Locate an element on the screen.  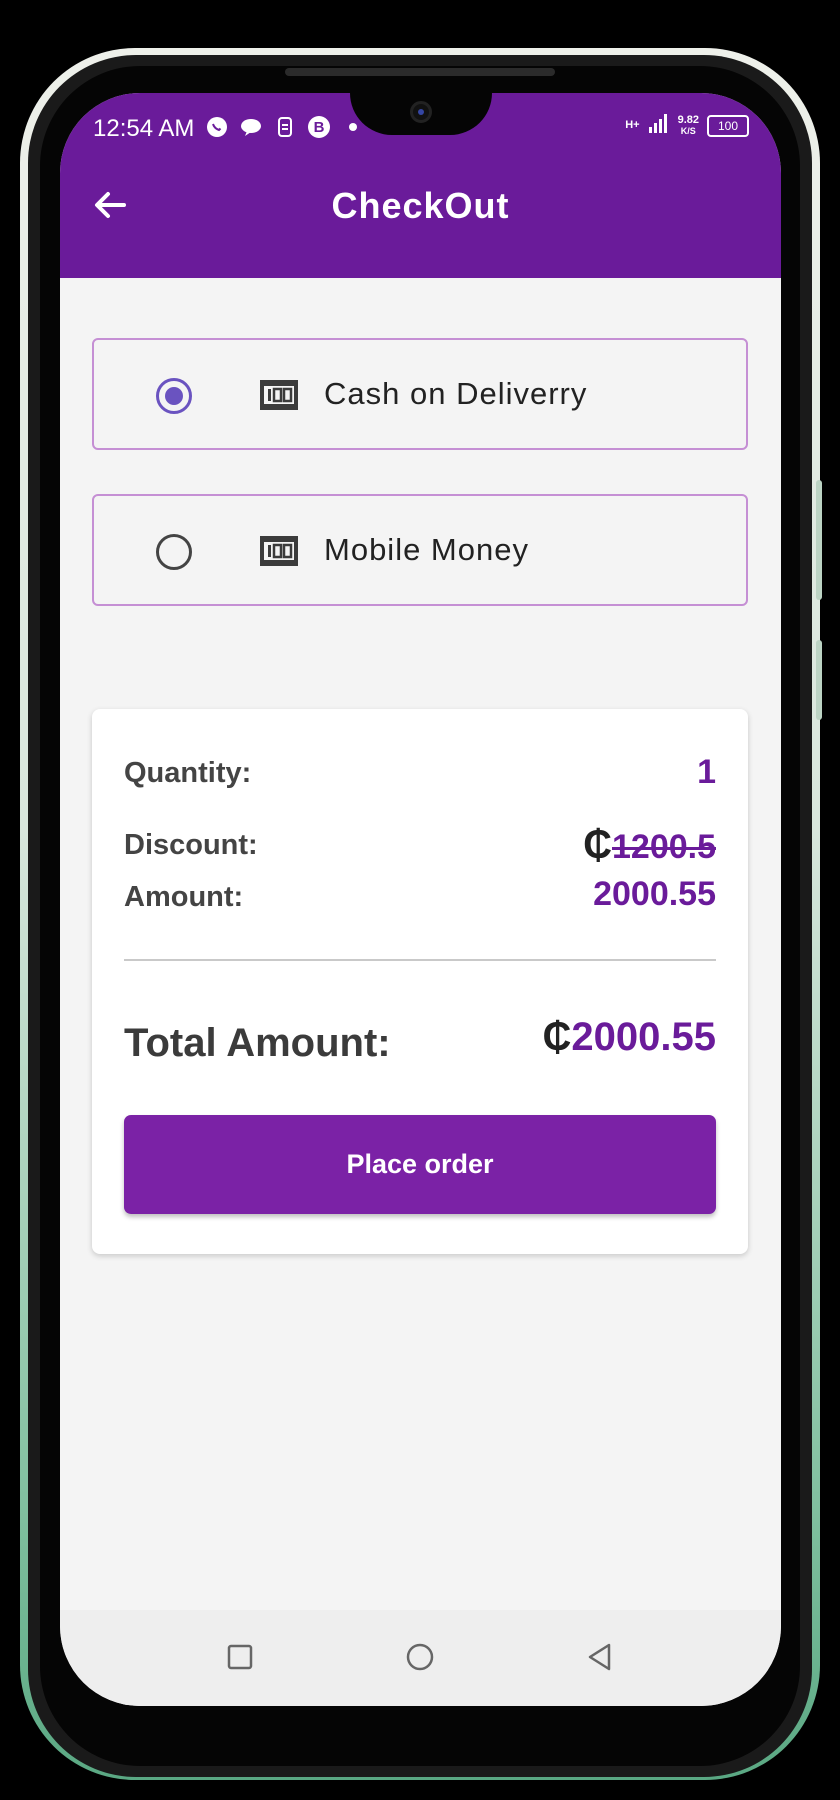
status-right: H+ 9.82 K/S 100 is located at coordinates (687, 125).